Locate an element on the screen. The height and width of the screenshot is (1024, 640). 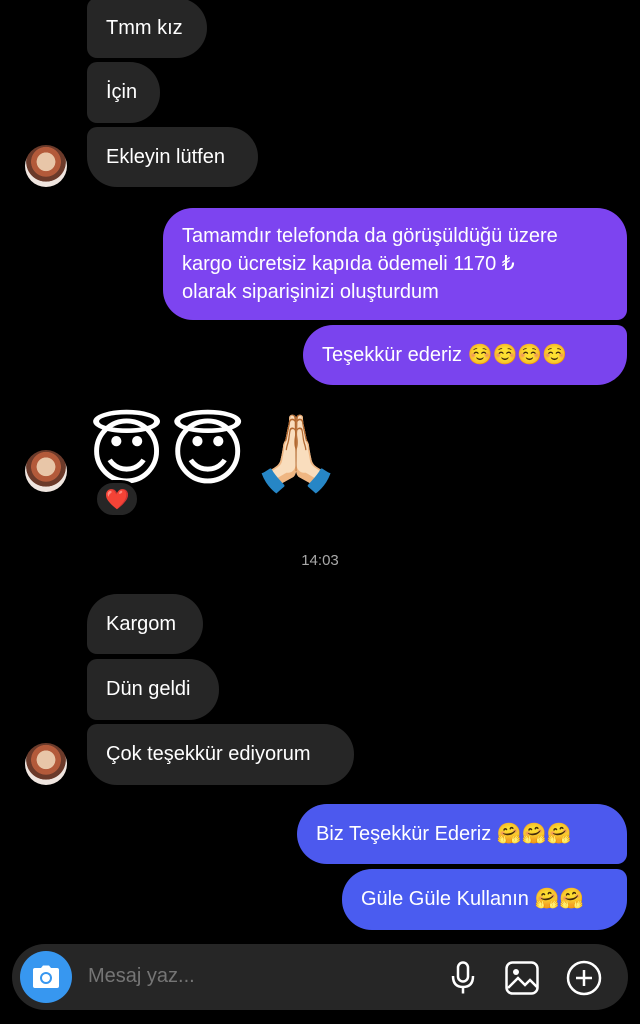
add-button is located at coordinates (584, 978).